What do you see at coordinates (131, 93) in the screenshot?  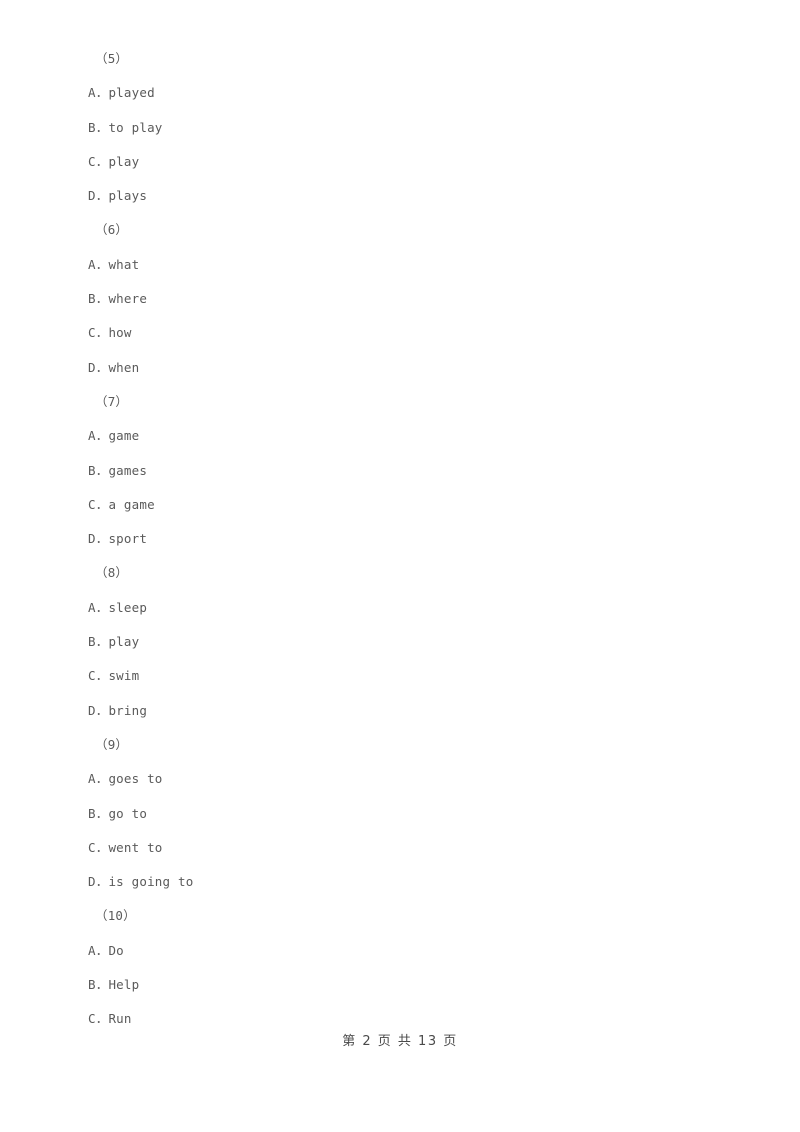 I see `option-text: played` at bounding box center [131, 93].